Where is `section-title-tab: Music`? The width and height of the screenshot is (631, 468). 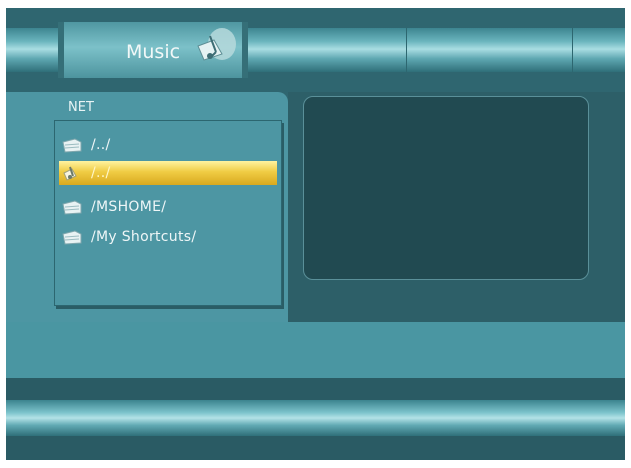 section-title-tab: Music is located at coordinates (153, 50).